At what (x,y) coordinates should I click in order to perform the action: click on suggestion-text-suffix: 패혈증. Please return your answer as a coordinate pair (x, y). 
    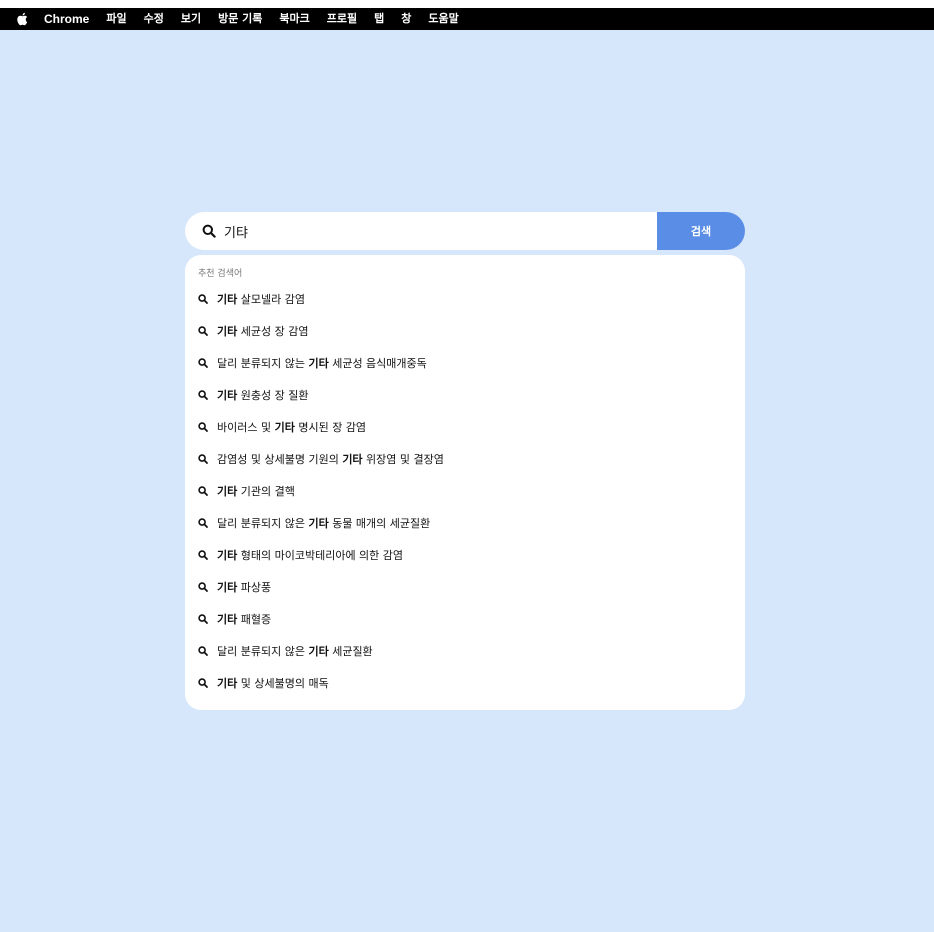
    Looking at the image, I should click on (254, 619).